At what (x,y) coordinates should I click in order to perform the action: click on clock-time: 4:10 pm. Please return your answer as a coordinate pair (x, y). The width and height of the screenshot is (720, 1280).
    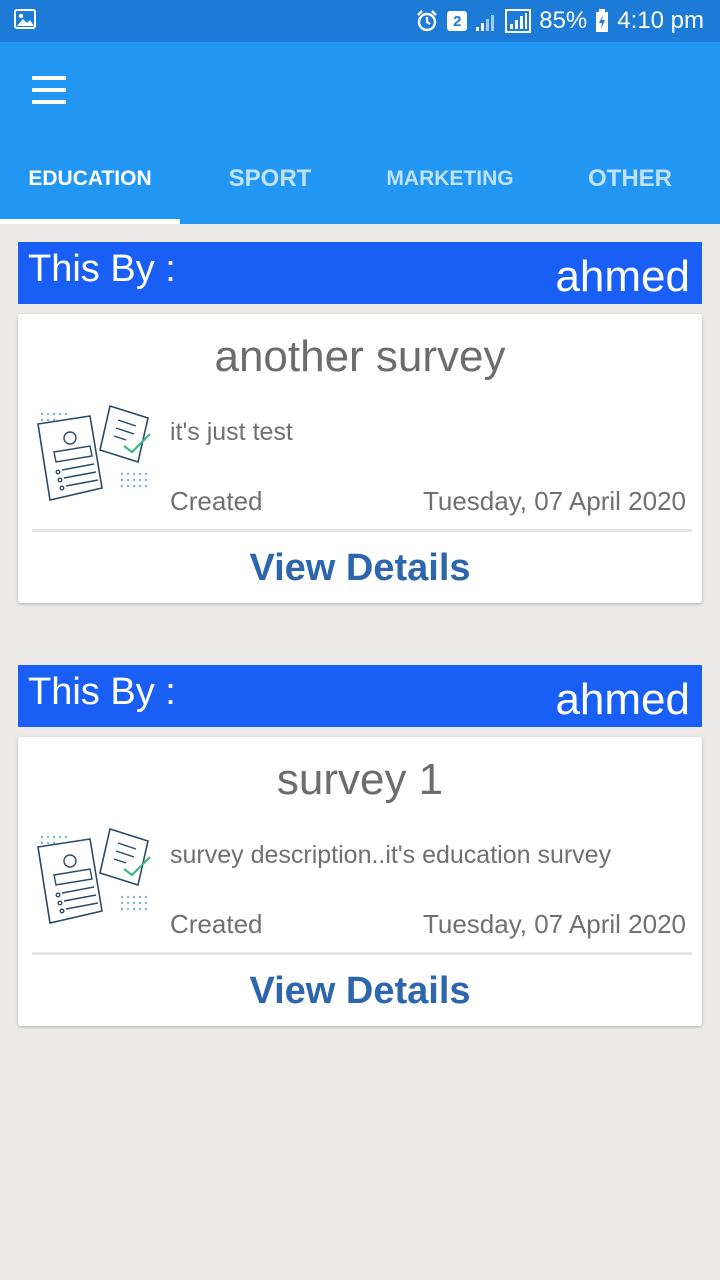
    Looking at the image, I should click on (660, 20).